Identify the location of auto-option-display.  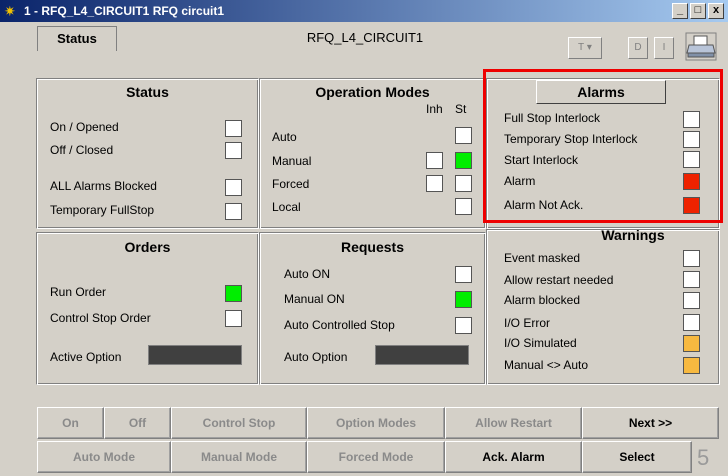
(422, 355).